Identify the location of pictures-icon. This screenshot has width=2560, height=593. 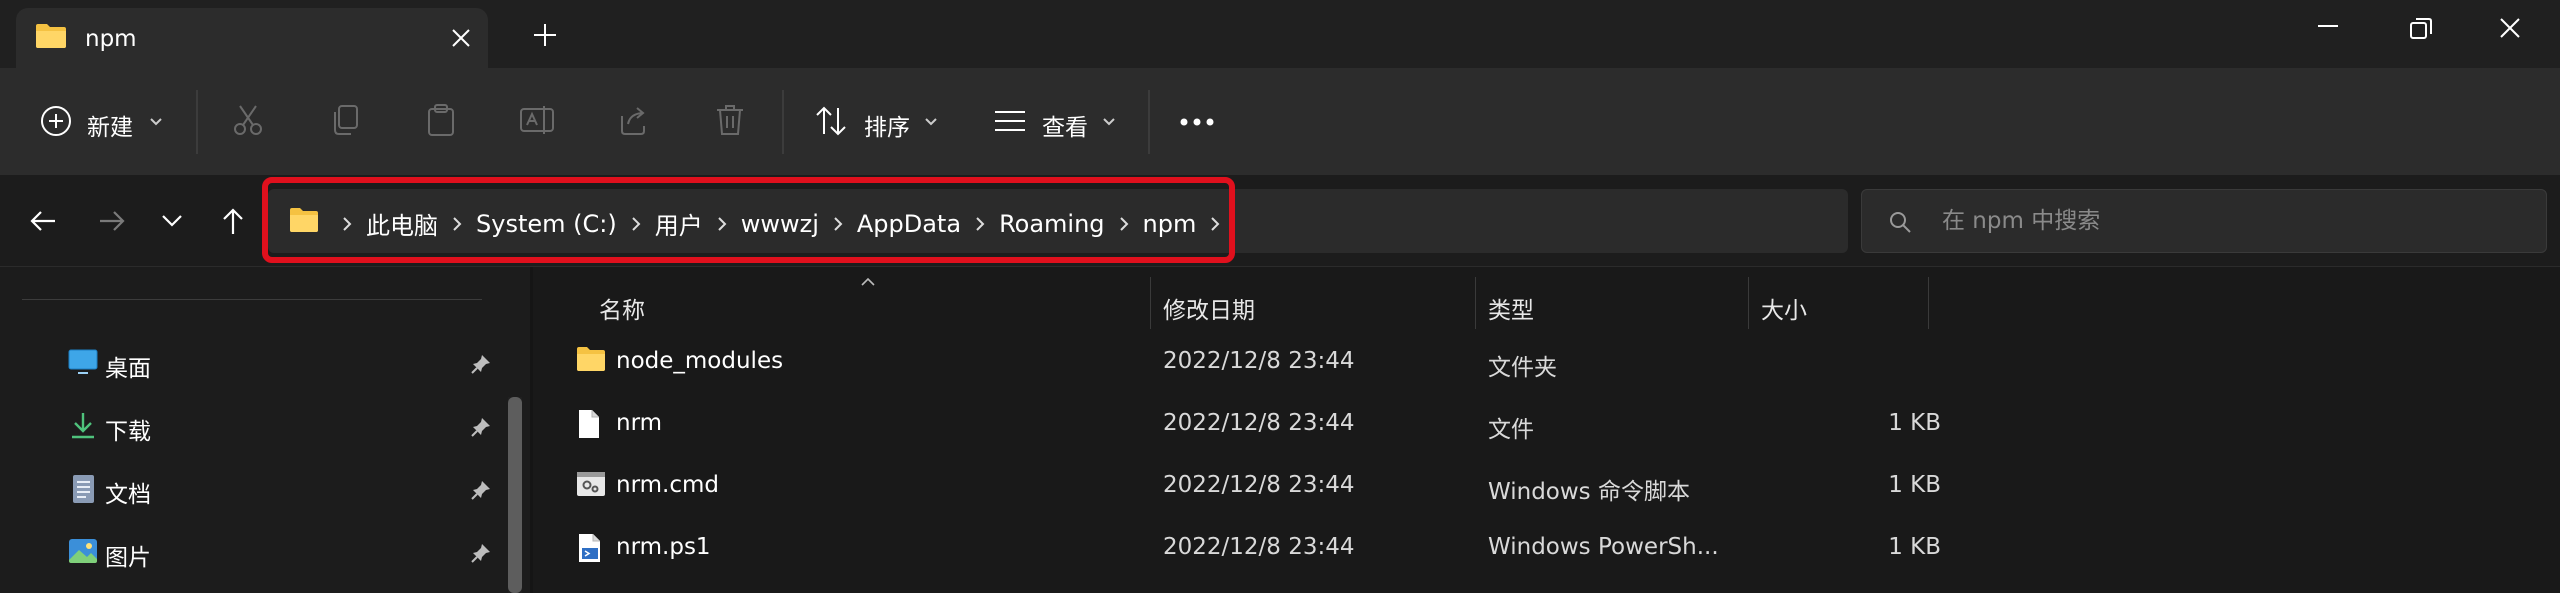
(83, 551).